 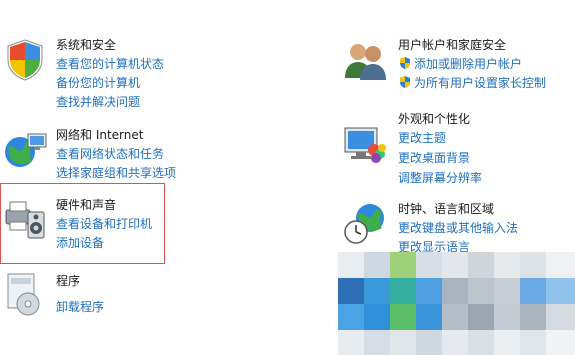 What do you see at coordinates (104, 223) in the screenshot?
I see `link-devices-printers: 查看设备和打印机` at bounding box center [104, 223].